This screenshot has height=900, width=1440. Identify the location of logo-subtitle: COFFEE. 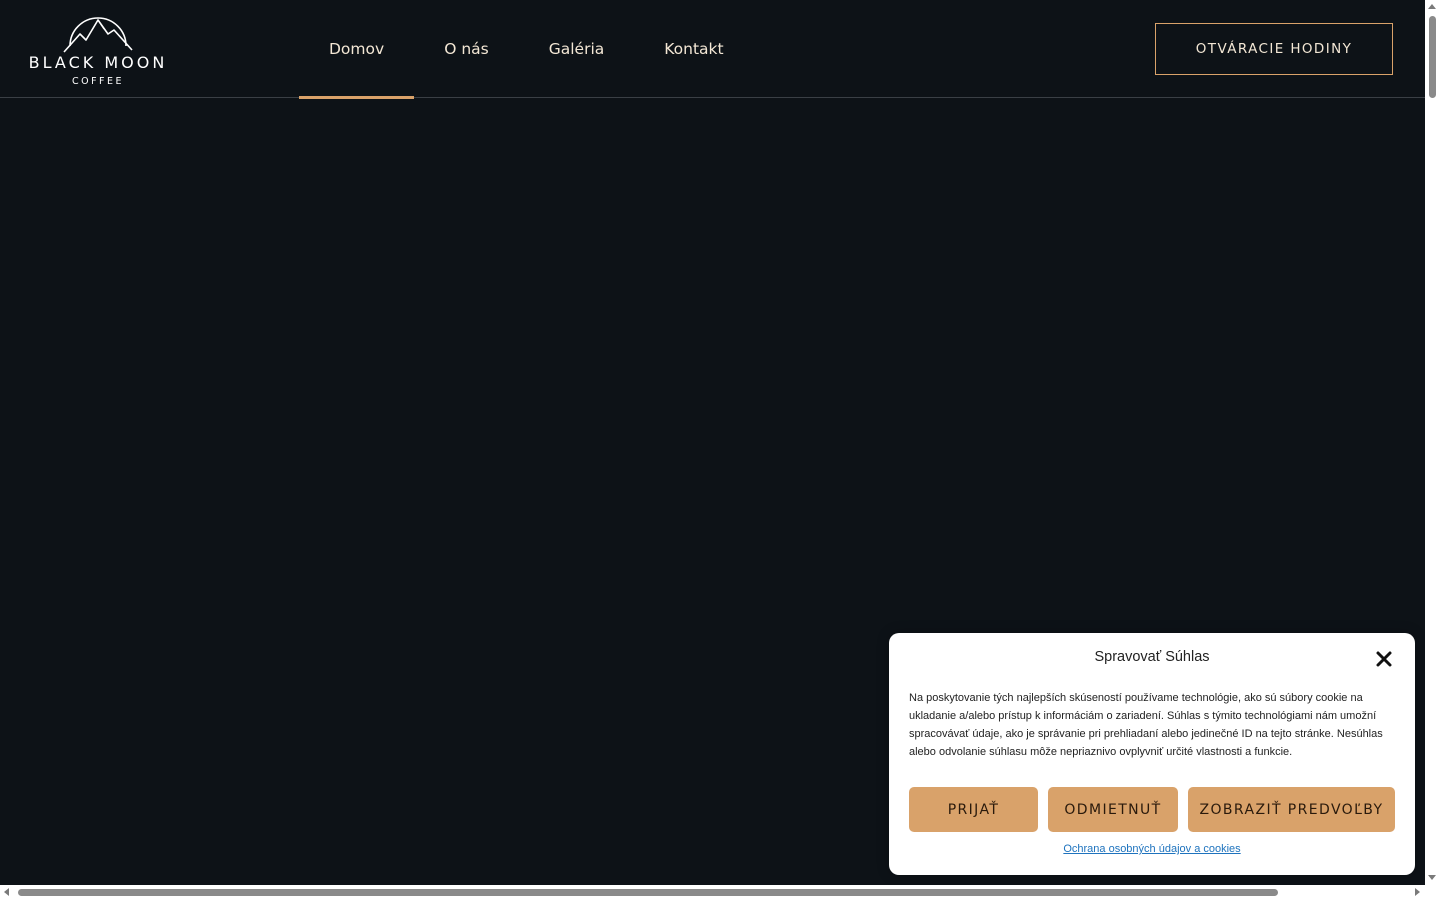
(98, 81).